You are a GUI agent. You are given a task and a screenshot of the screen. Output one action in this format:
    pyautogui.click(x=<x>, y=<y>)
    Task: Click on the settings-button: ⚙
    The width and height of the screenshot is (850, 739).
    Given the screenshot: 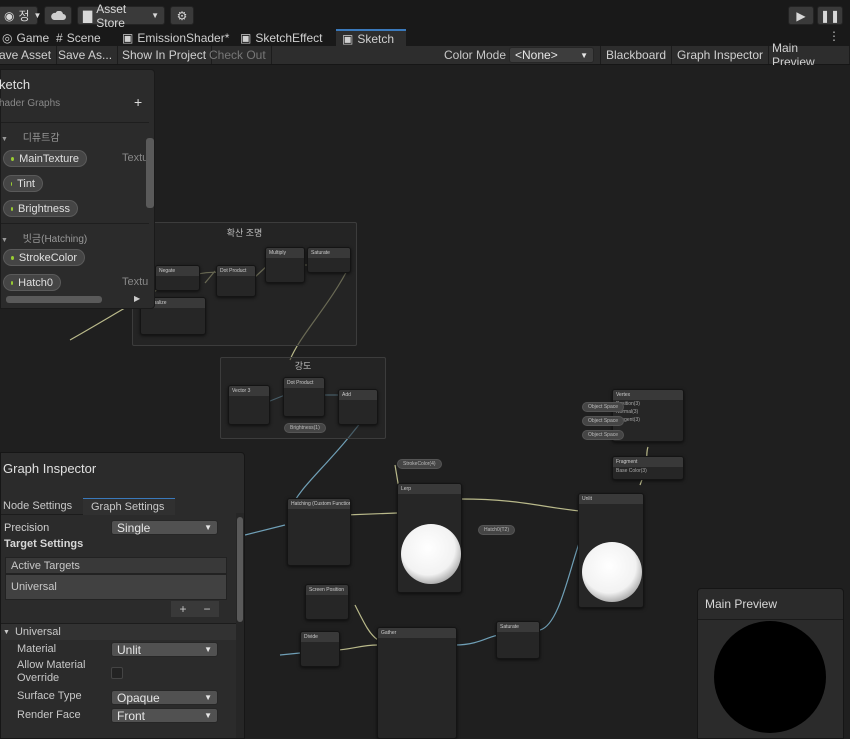 What is the action you would take?
    pyautogui.click(x=182, y=15)
    